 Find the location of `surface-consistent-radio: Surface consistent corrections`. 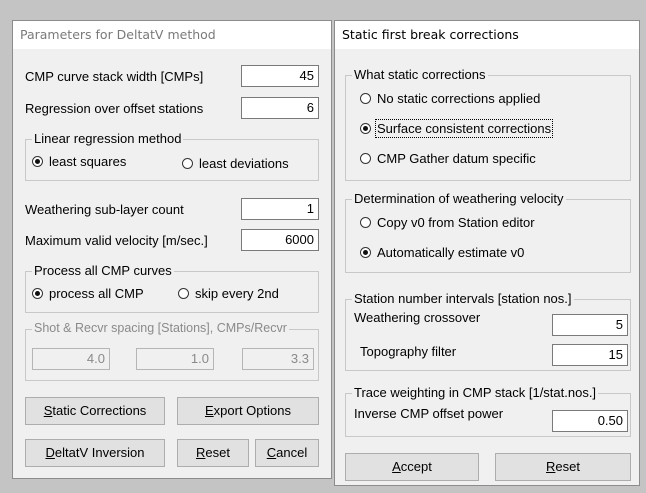

surface-consistent-radio: Surface consistent corrections is located at coordinates (457, 128).